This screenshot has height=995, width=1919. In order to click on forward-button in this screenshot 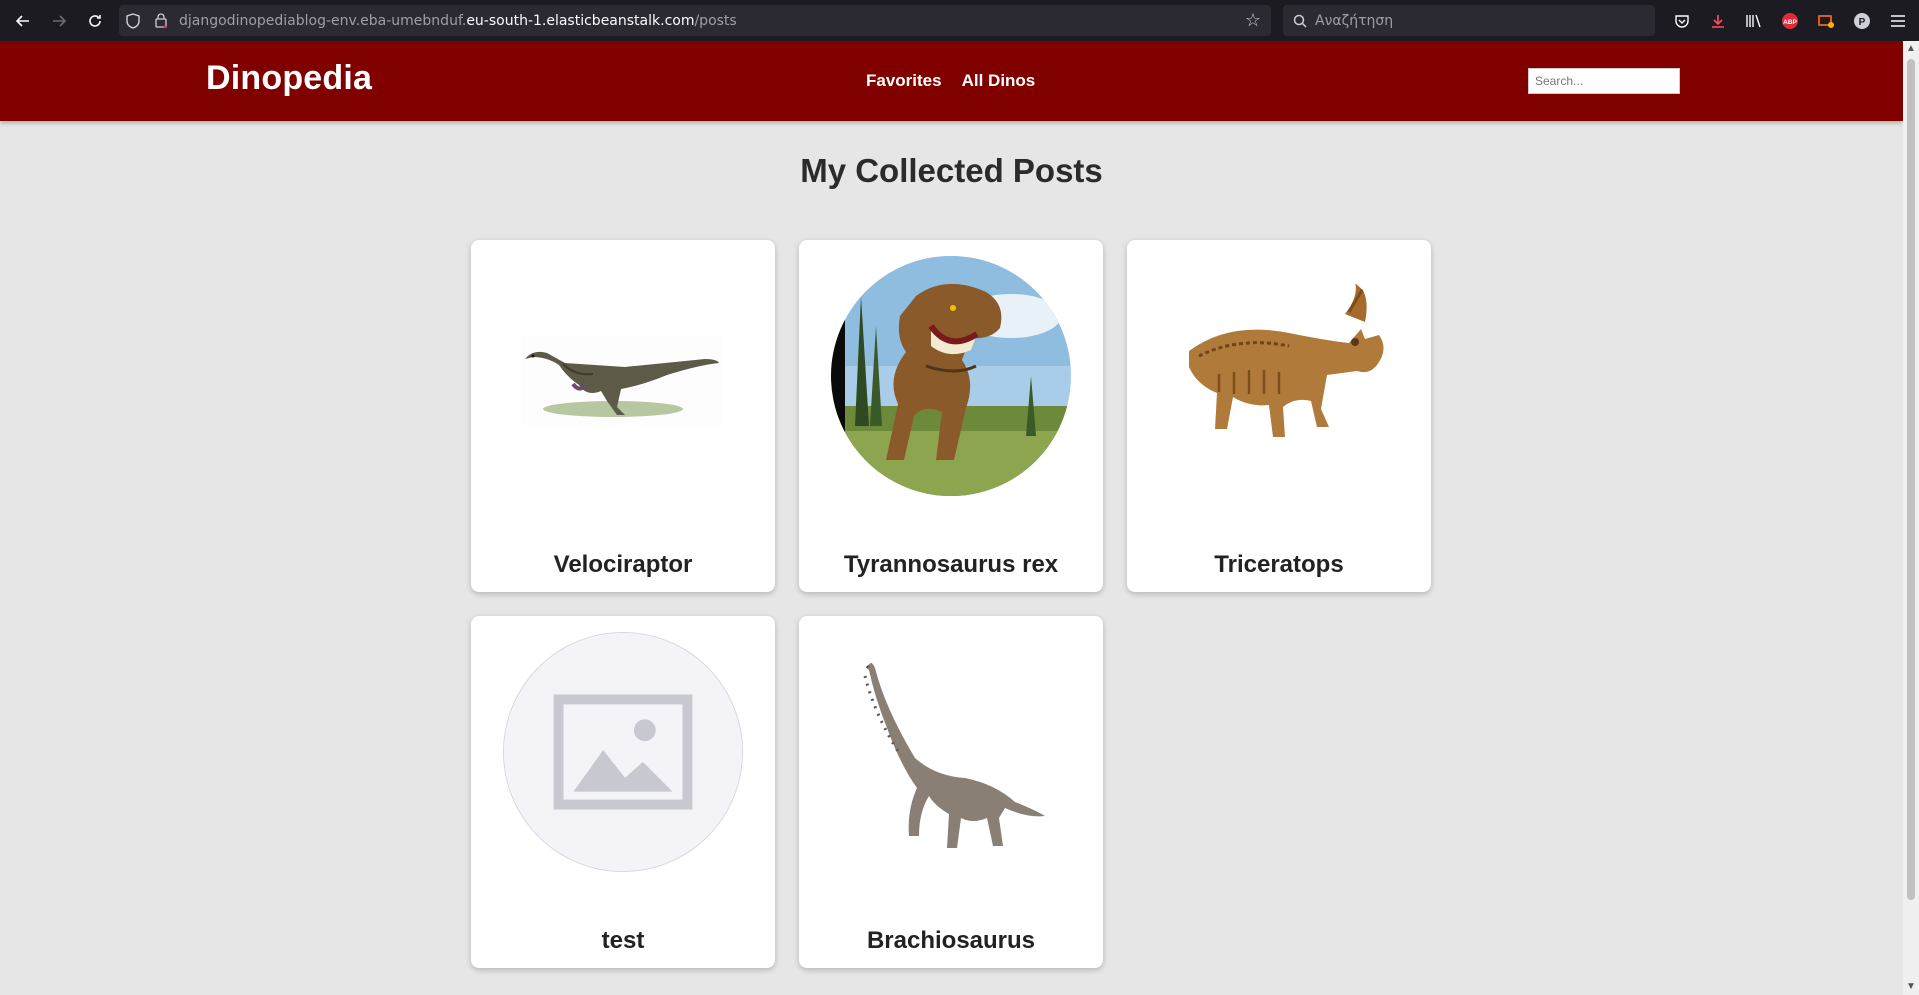, I will do `click(59, 20)`.